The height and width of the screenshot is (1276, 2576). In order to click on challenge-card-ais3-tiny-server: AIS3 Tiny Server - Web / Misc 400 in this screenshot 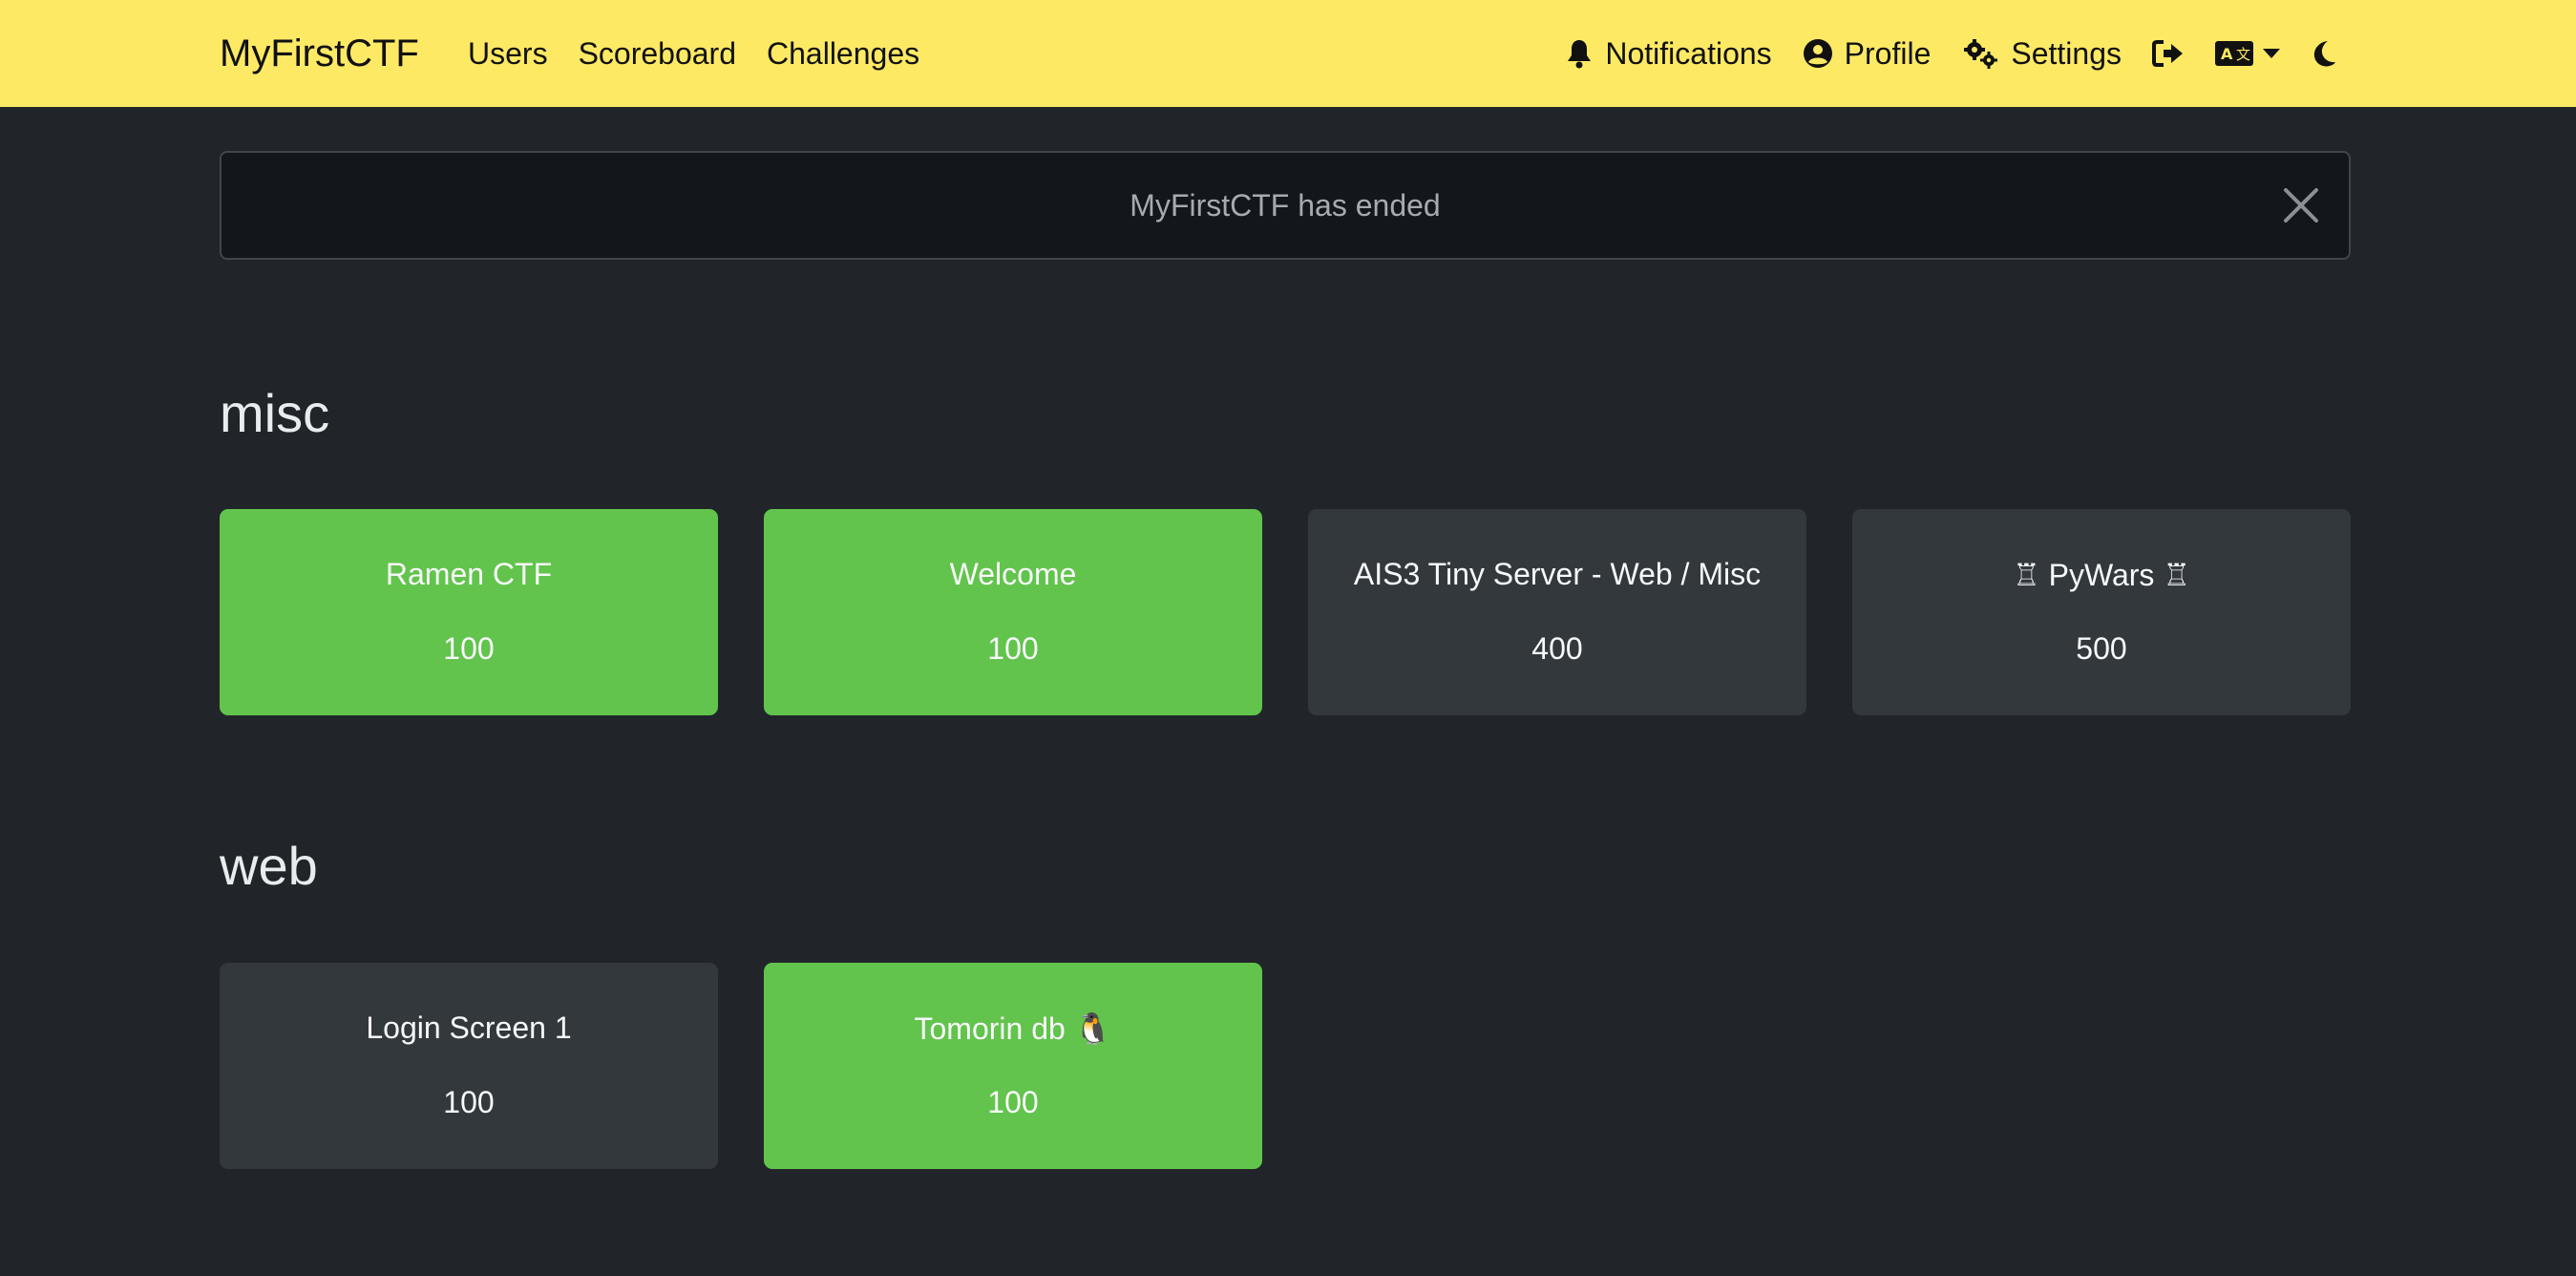, I will do `click(1557, 612)`.